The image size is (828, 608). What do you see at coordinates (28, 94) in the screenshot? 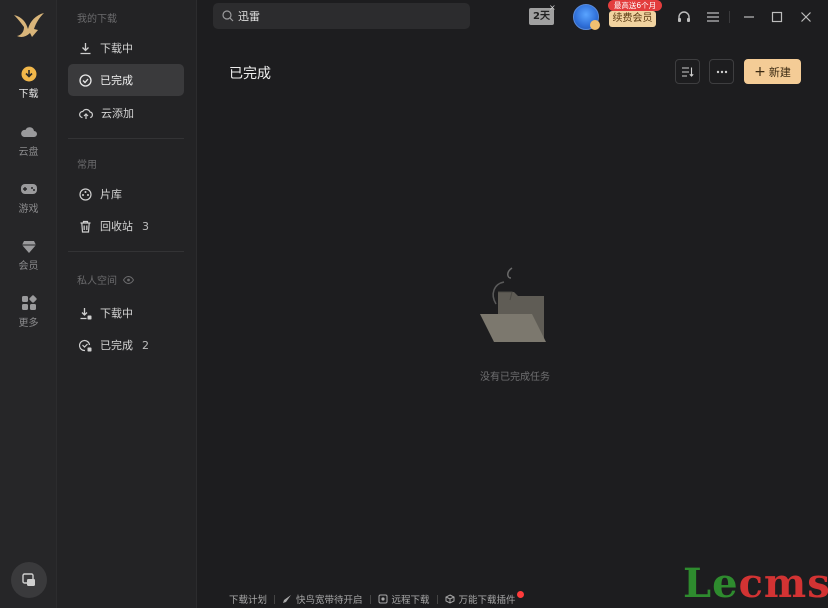
I see `rail-label: 下载` at bounding box center [28, 94].